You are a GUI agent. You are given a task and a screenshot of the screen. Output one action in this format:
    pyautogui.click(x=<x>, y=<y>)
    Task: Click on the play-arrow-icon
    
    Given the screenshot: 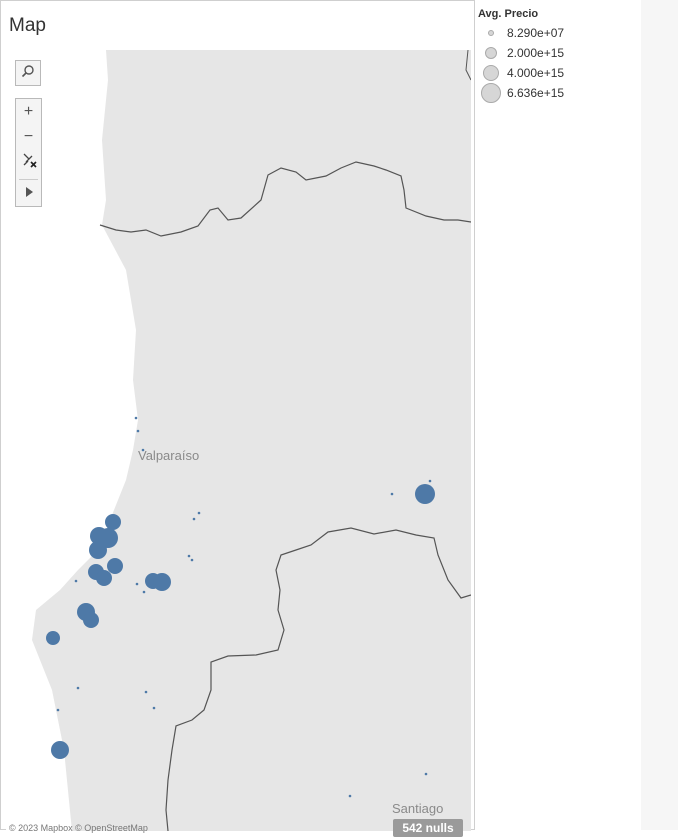 What is the action you would take?
    pyautogui.click(x=29, y=194)
    